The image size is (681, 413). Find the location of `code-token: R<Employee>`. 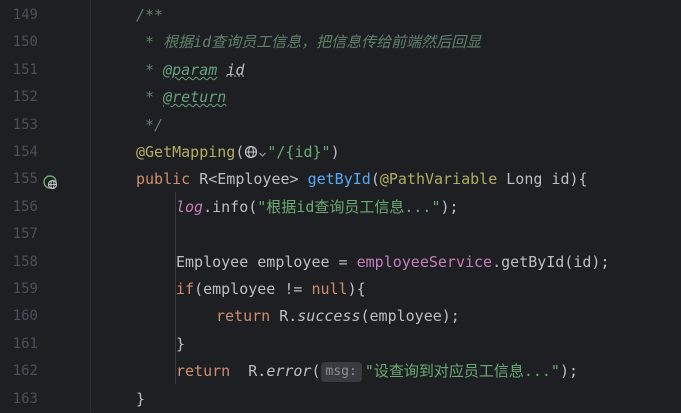

code-token: R<Employee> is located at coordinates (249, 179).